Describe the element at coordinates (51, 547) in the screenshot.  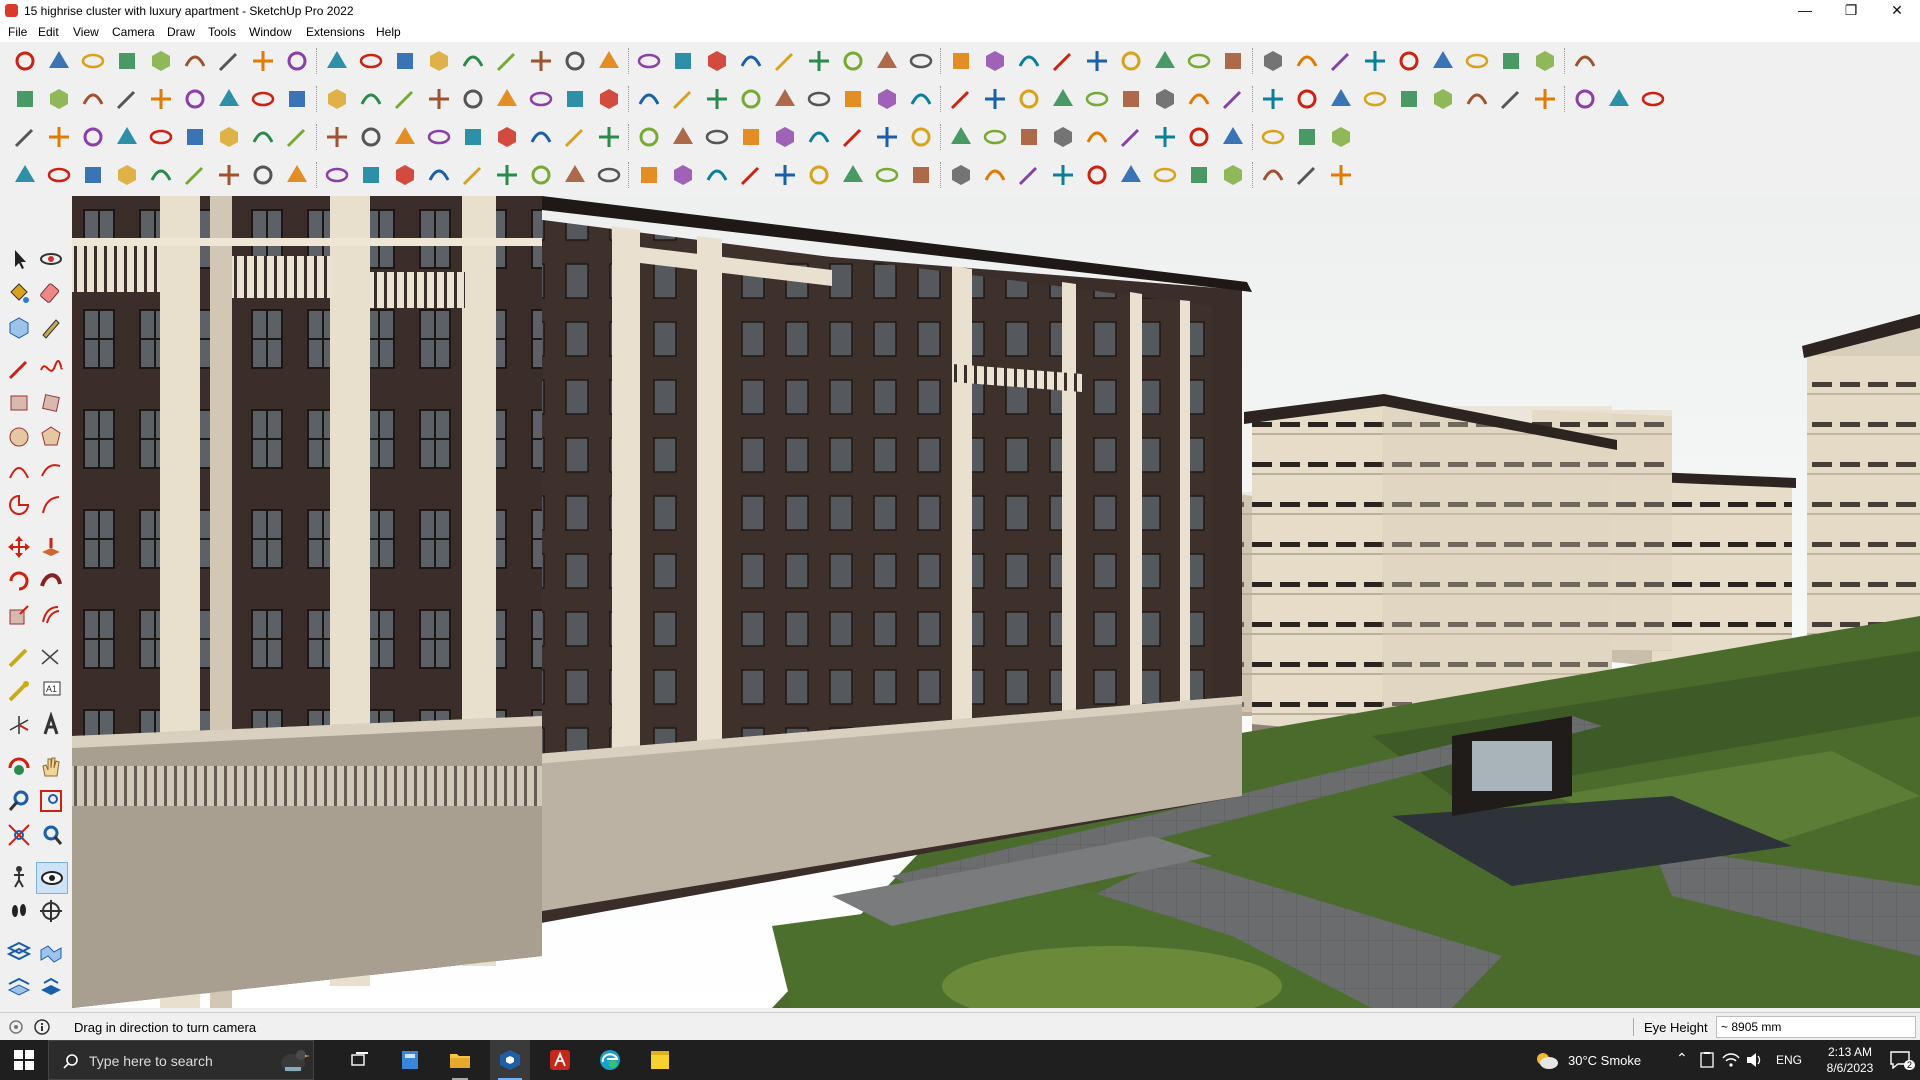
I see `push-pull-button` at that location.